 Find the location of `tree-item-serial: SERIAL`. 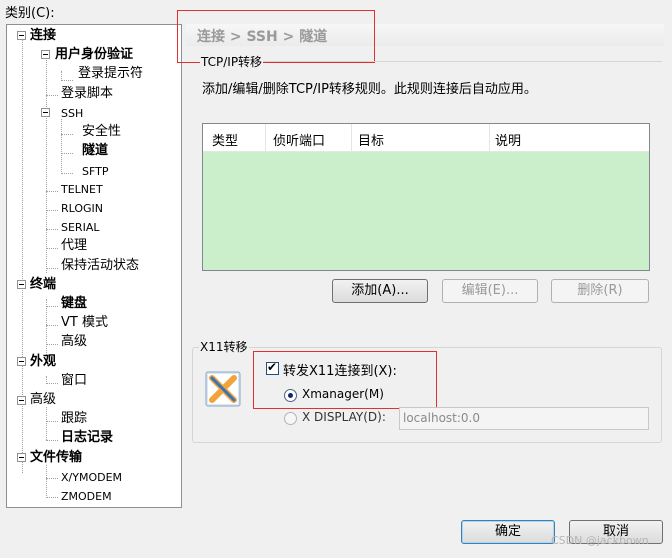

tree-item-serial: SERIAL is located at coordinates (80, 228).